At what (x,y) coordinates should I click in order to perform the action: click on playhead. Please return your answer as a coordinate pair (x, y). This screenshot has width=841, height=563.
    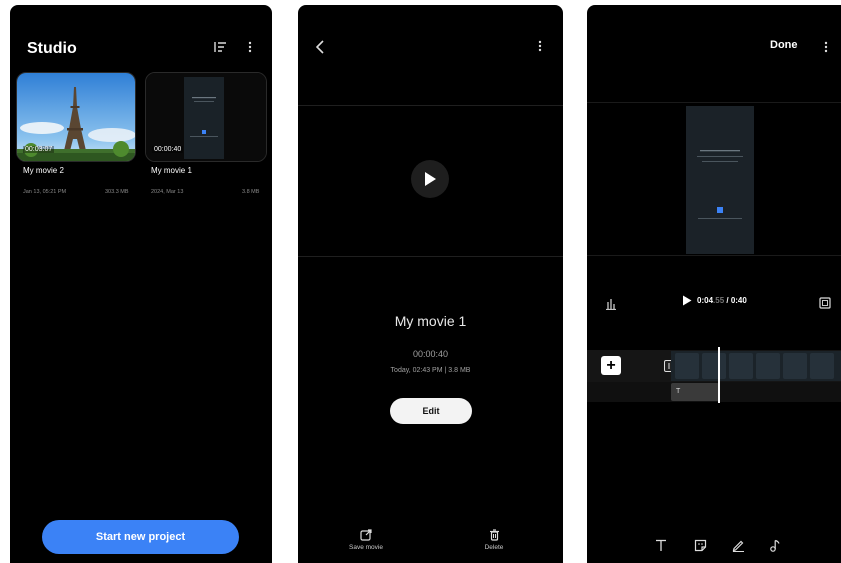
    Looking at the image, I should click on (719, 375).